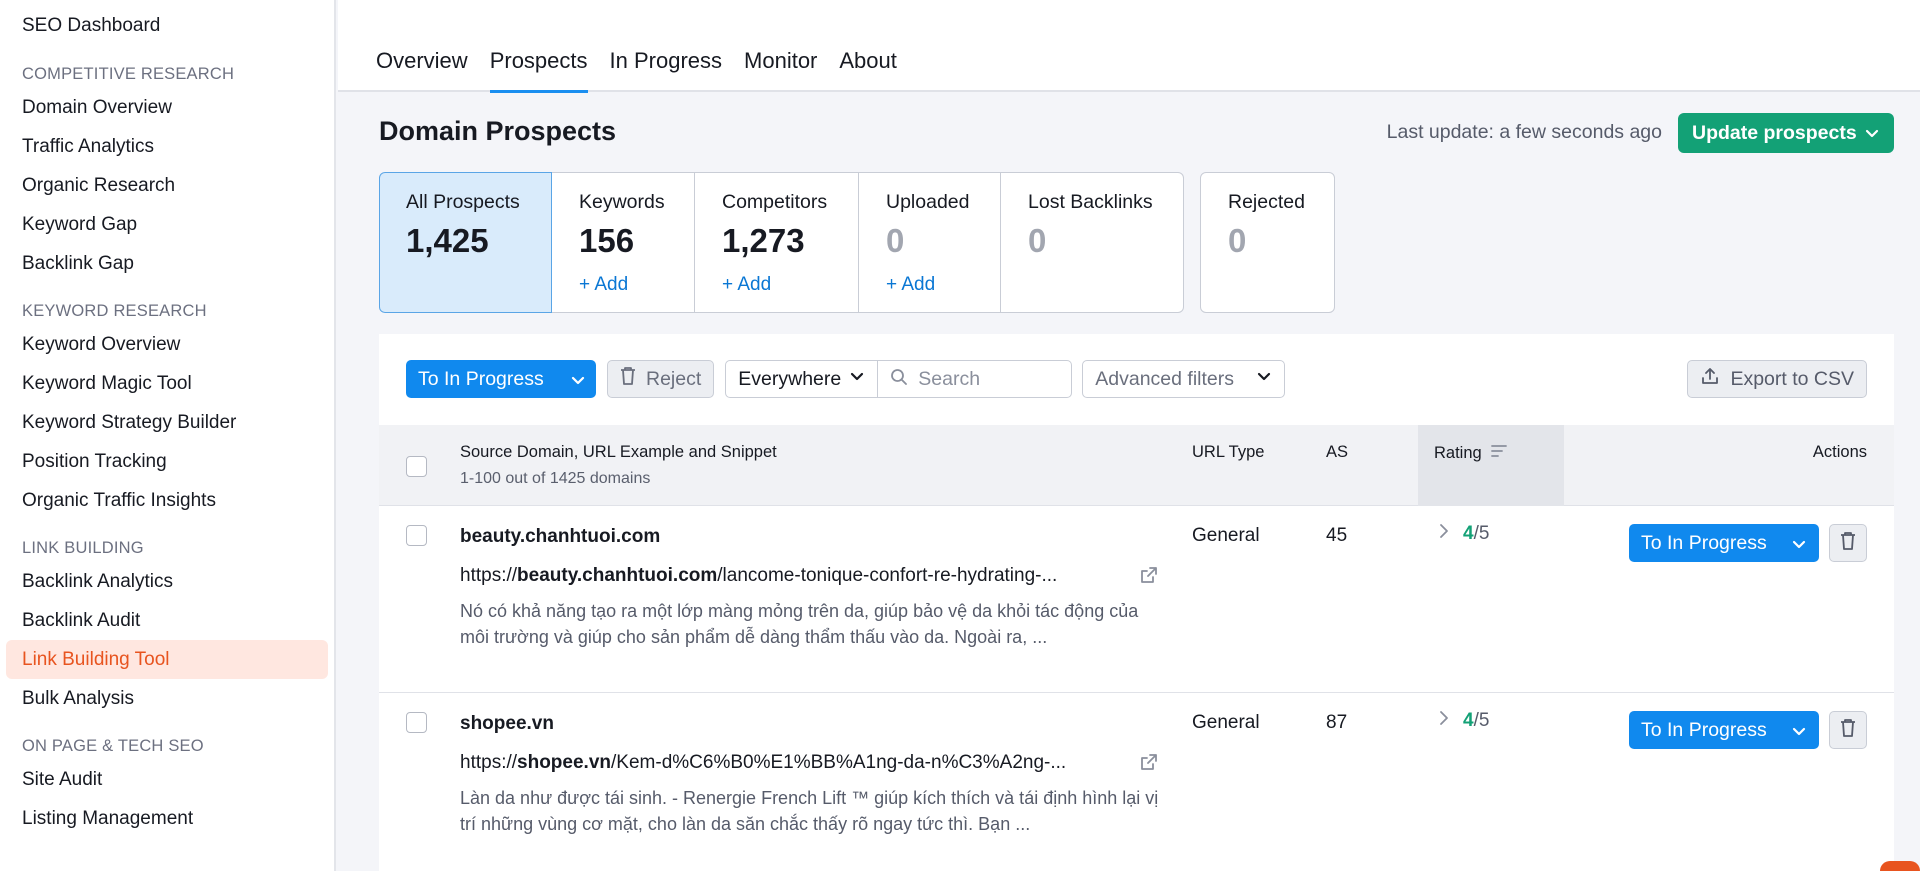 This screenshot has height=871, width=1920. What do you see at coordinates (661, 379) in the screenshot?
I see `reject-button: Reject` at bounding box center [661, 379].